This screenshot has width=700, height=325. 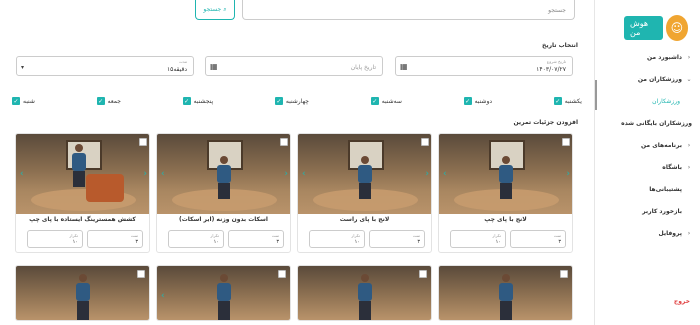 What do you see at coordinates (82, 219) in the screenshot?
I see `exercise-title: کشش همسترینگ ایستاده با پای چپ` at bounding box center [82, 219].